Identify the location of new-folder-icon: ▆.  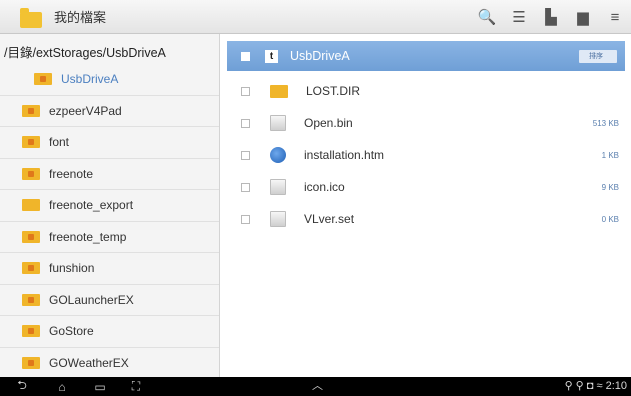
(583, 17).